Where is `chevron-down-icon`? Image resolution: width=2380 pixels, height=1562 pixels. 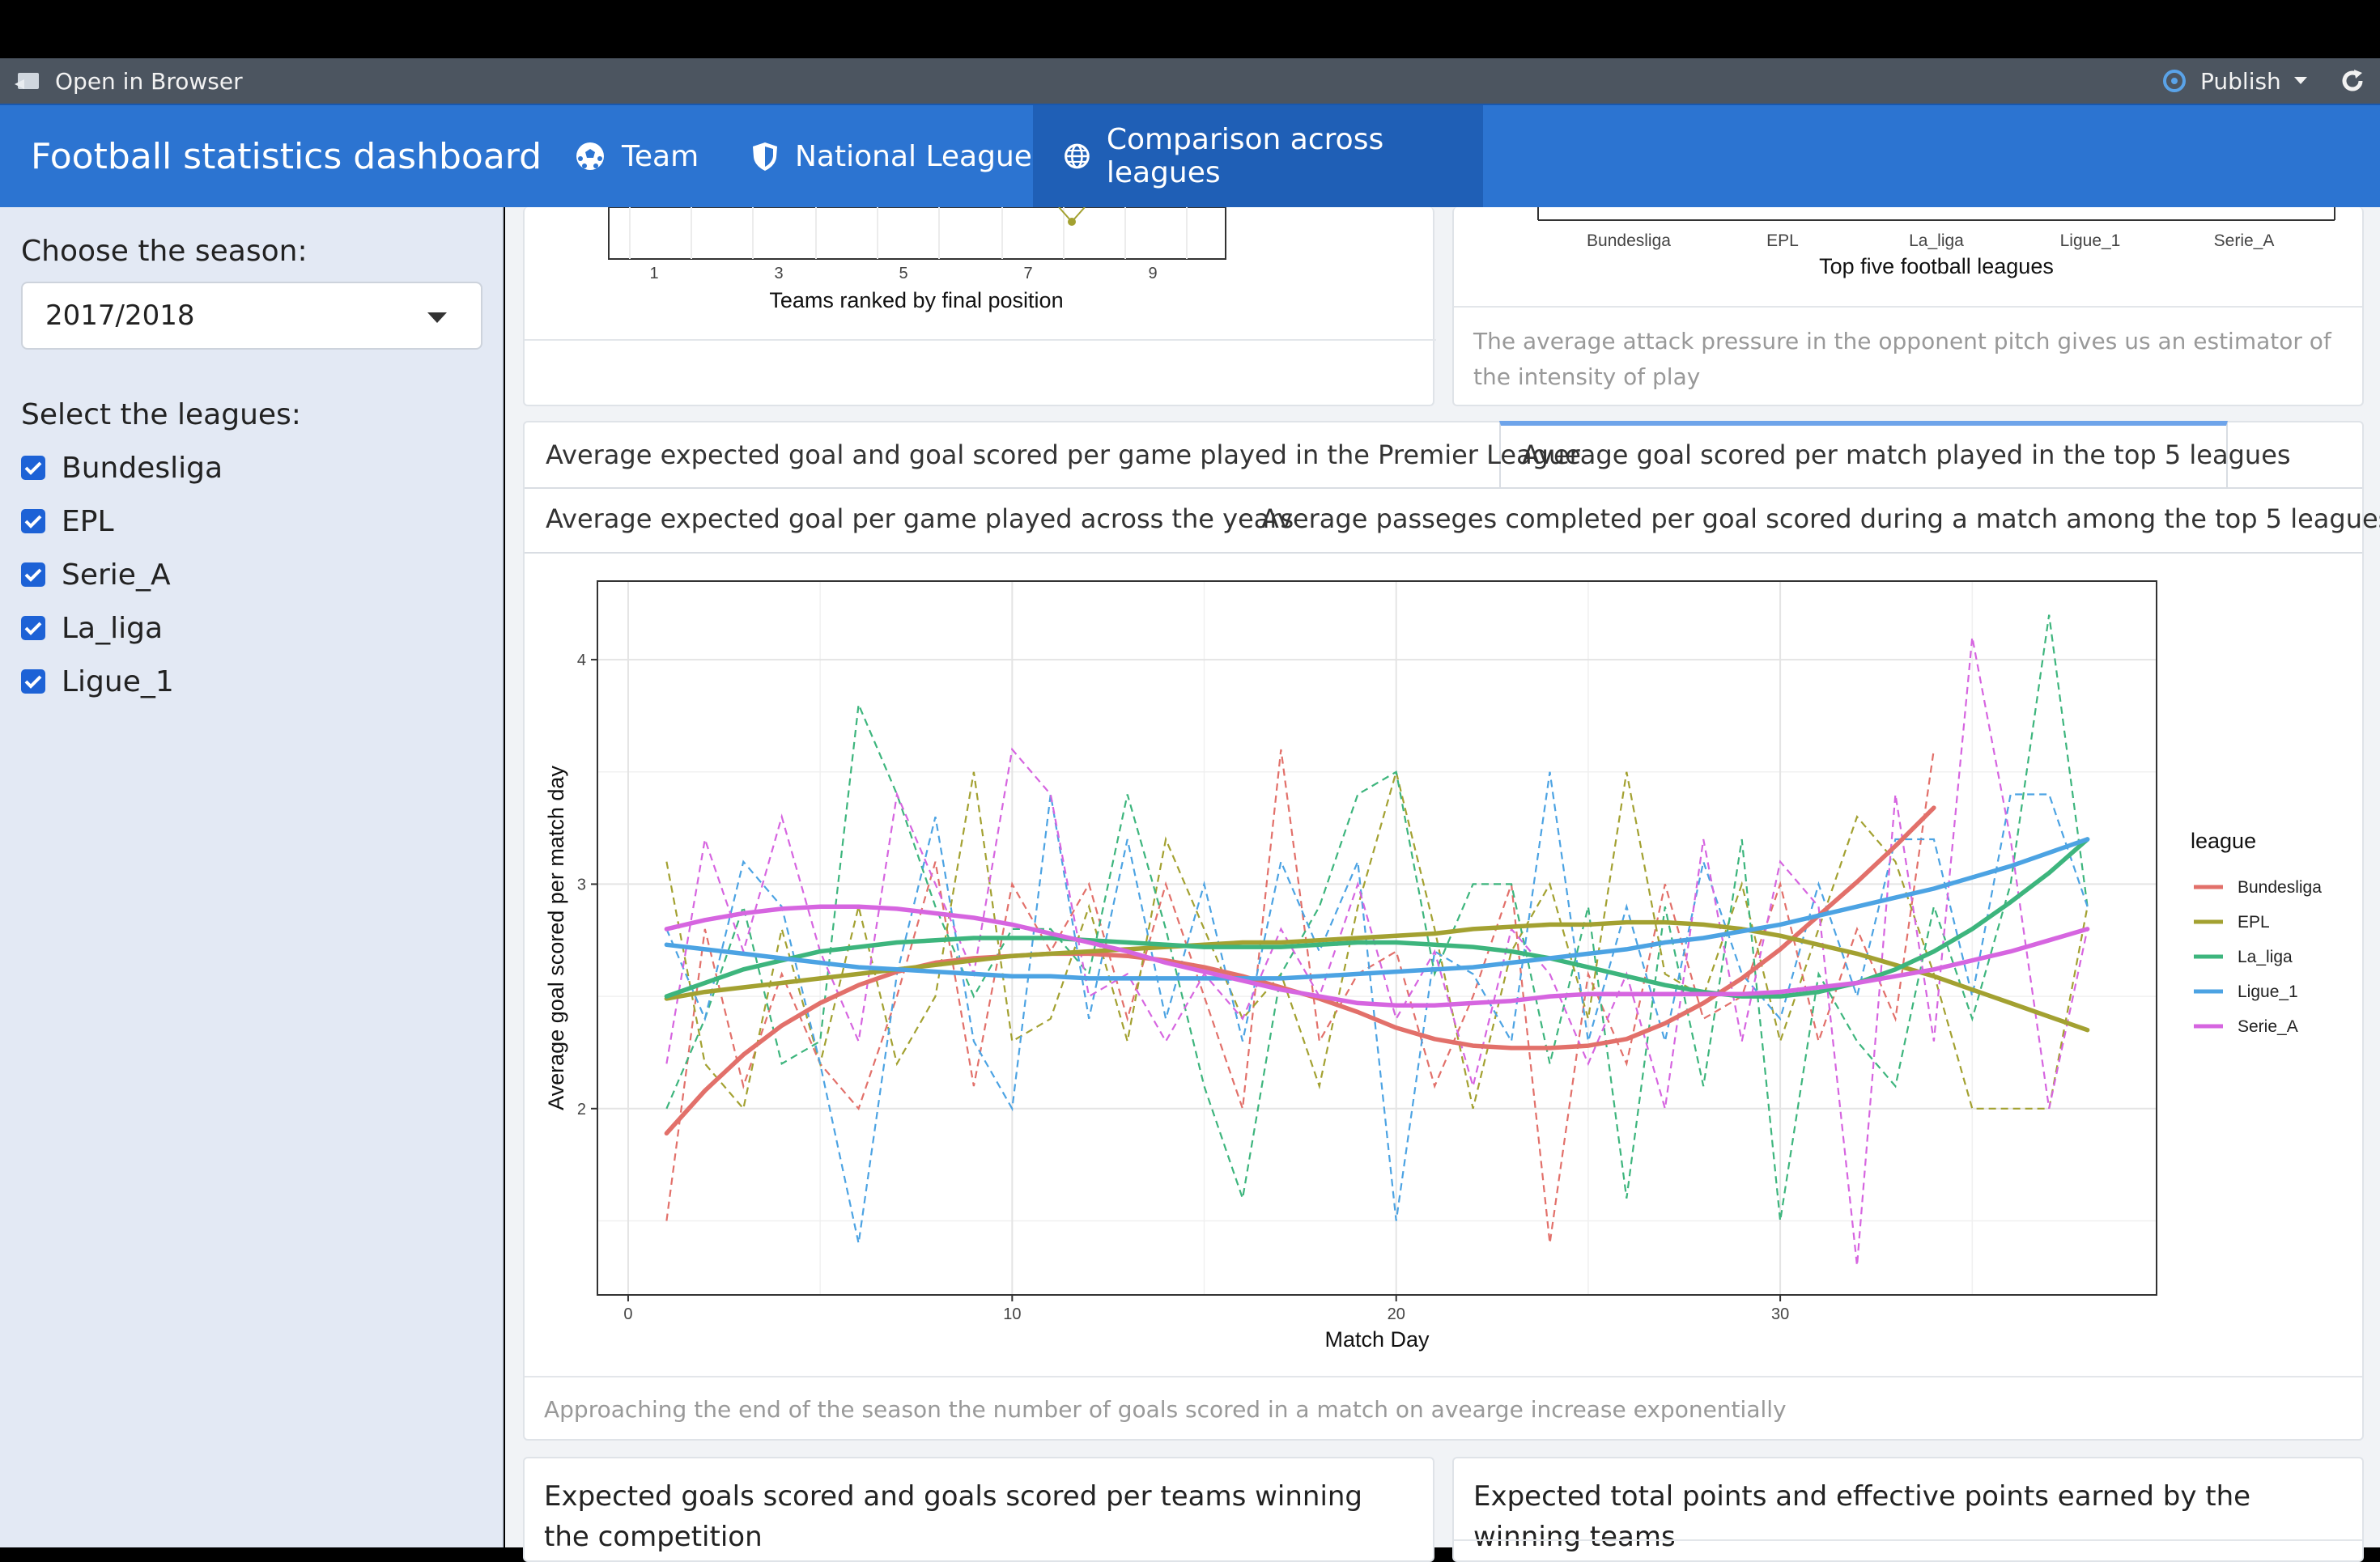 chevron-down-icon is located at coordinates (437, 317).